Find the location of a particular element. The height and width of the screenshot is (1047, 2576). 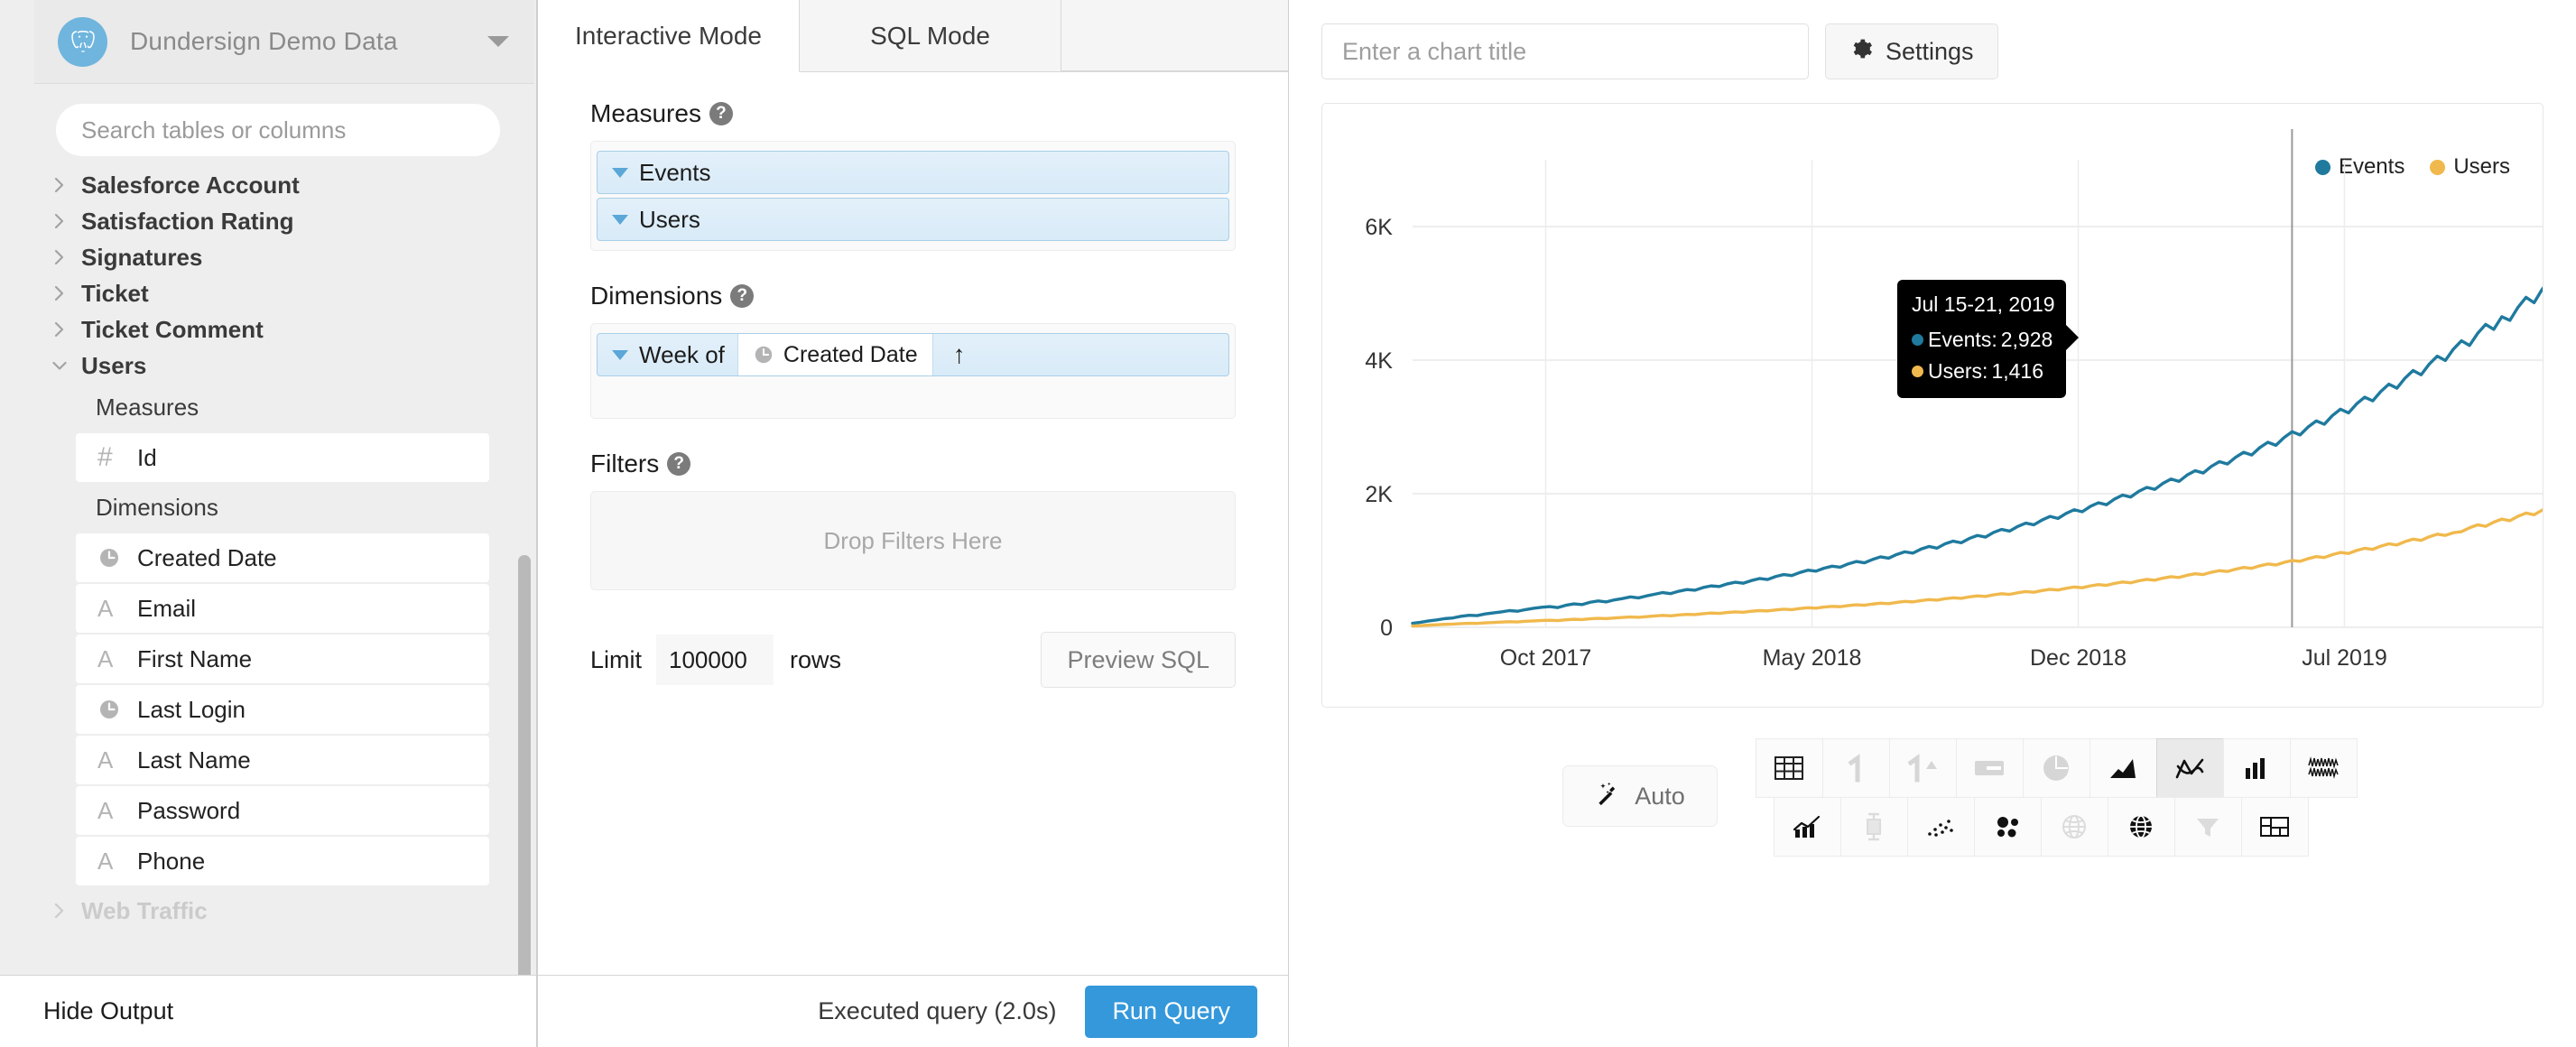

field-phone: A Phone is located at coordinates (282, 861).